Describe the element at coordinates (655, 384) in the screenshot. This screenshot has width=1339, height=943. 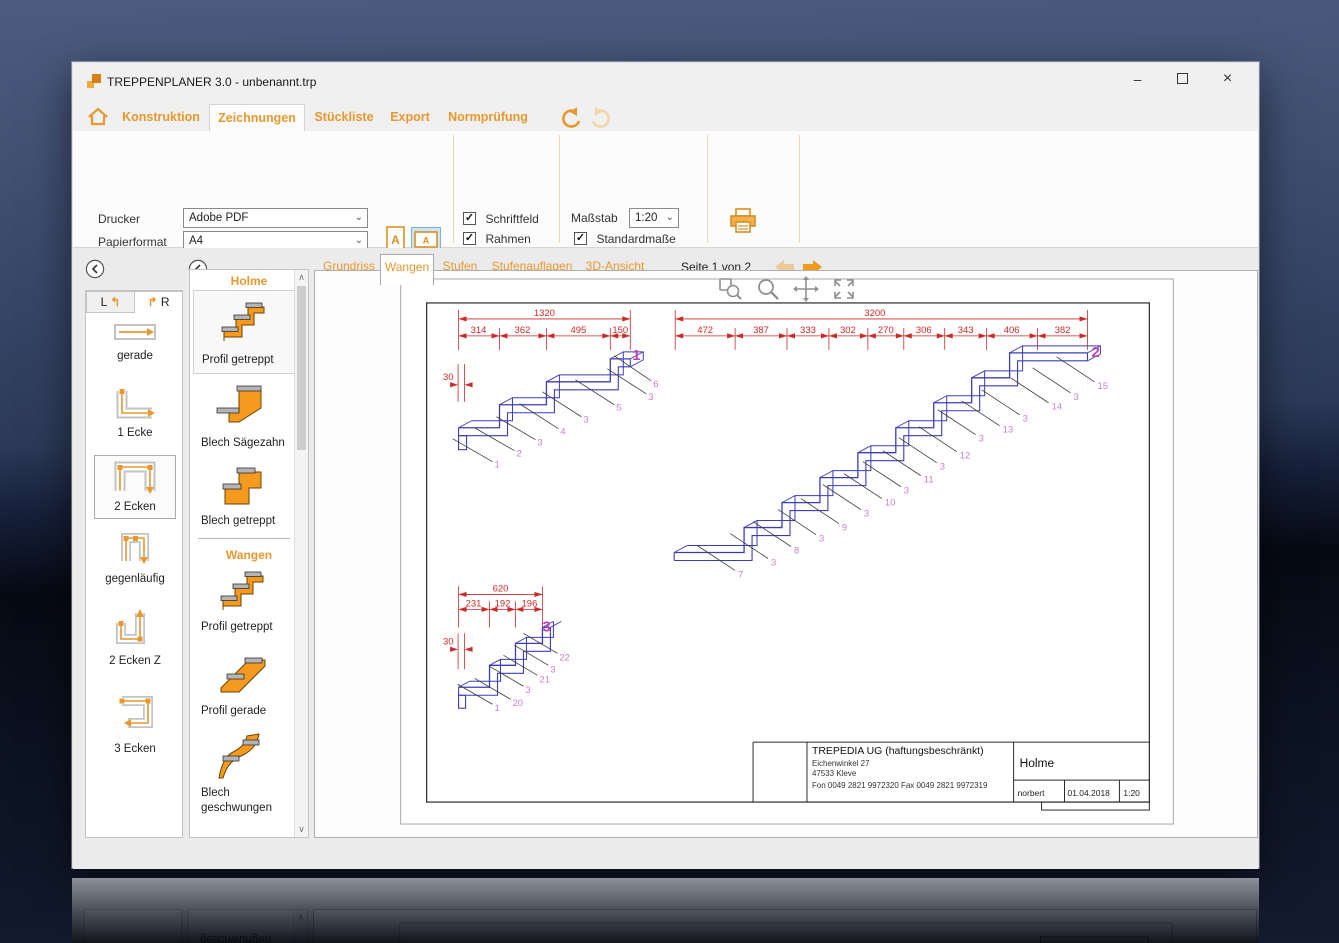
I see `svg-text: 6` at that location.